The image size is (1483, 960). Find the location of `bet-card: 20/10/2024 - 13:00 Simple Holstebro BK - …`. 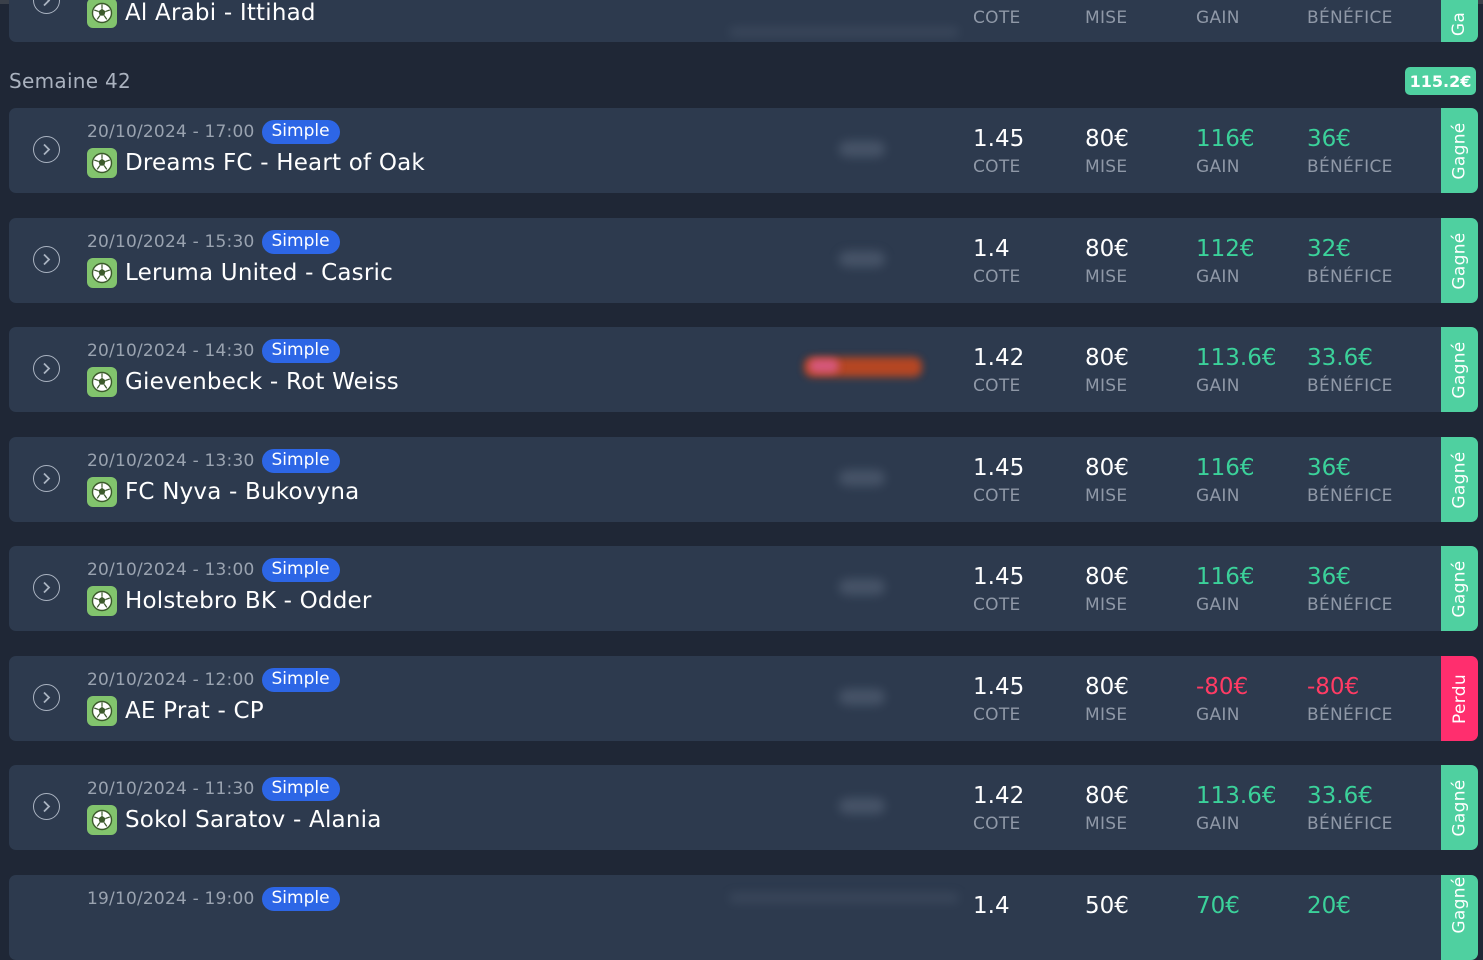

bet-card: 20/10/2024 - 13:00 Simple Holstebro BK - … is located at coordinates (743, 588).